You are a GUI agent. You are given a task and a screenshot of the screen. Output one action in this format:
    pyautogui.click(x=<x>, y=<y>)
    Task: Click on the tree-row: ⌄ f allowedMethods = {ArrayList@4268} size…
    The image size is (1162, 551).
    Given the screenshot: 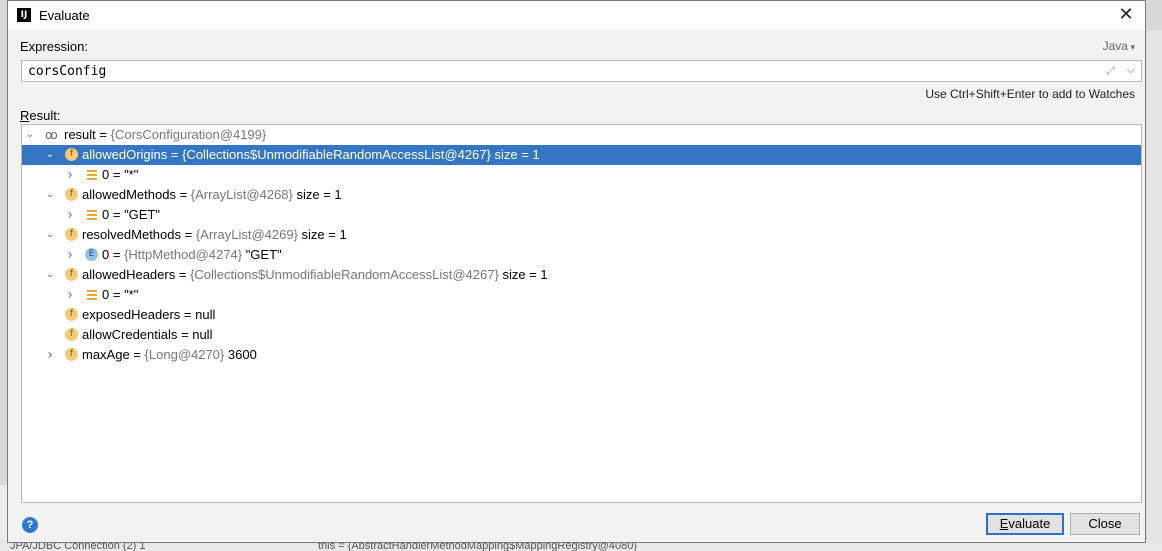 What is the action you would take?
    pyautogui.click(x=581, y=195)
    